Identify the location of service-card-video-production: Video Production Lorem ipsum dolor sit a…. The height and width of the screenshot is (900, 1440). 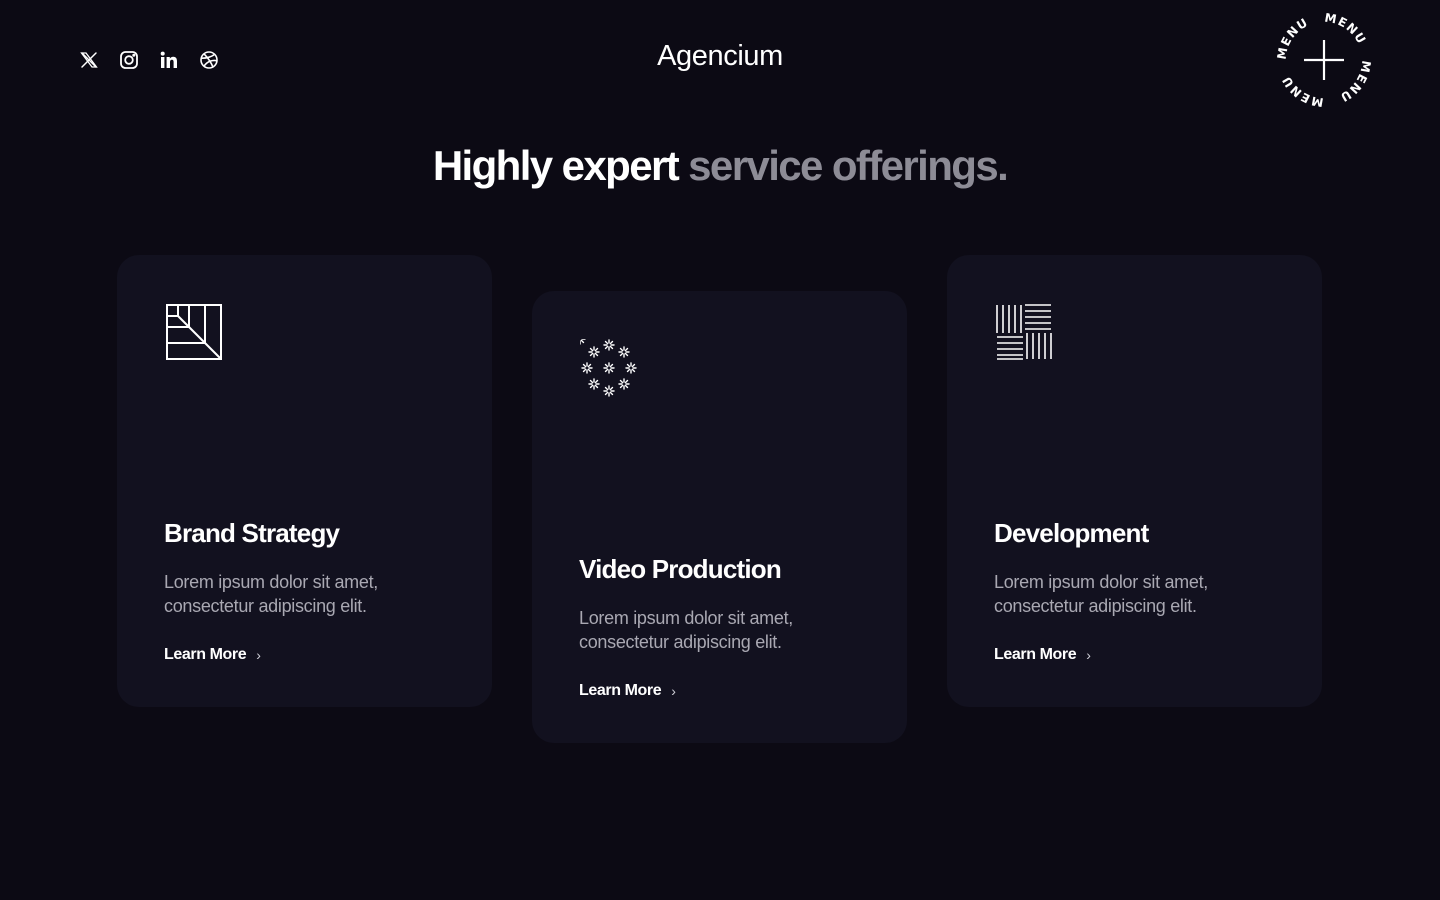
(719, 517).